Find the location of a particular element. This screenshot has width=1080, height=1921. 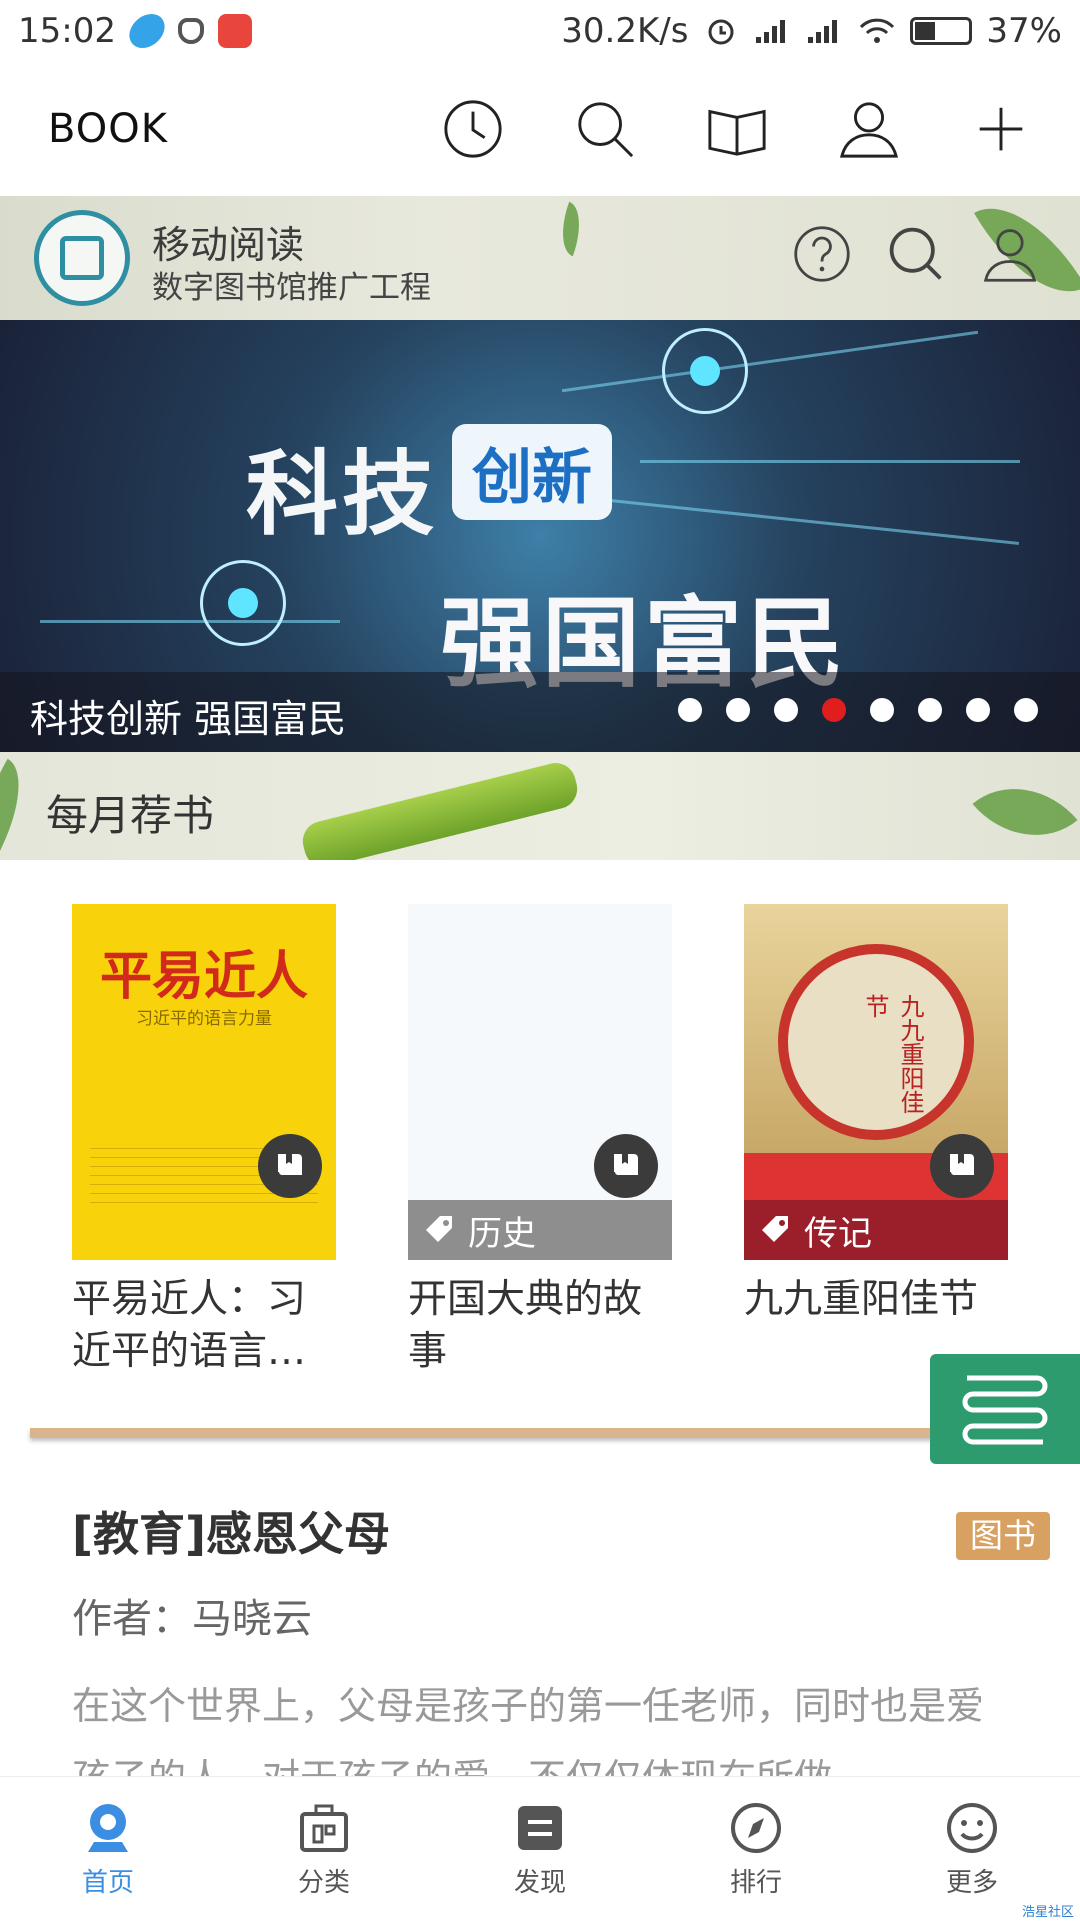

category-label: 历史 is located at coordinates (502, 1233).